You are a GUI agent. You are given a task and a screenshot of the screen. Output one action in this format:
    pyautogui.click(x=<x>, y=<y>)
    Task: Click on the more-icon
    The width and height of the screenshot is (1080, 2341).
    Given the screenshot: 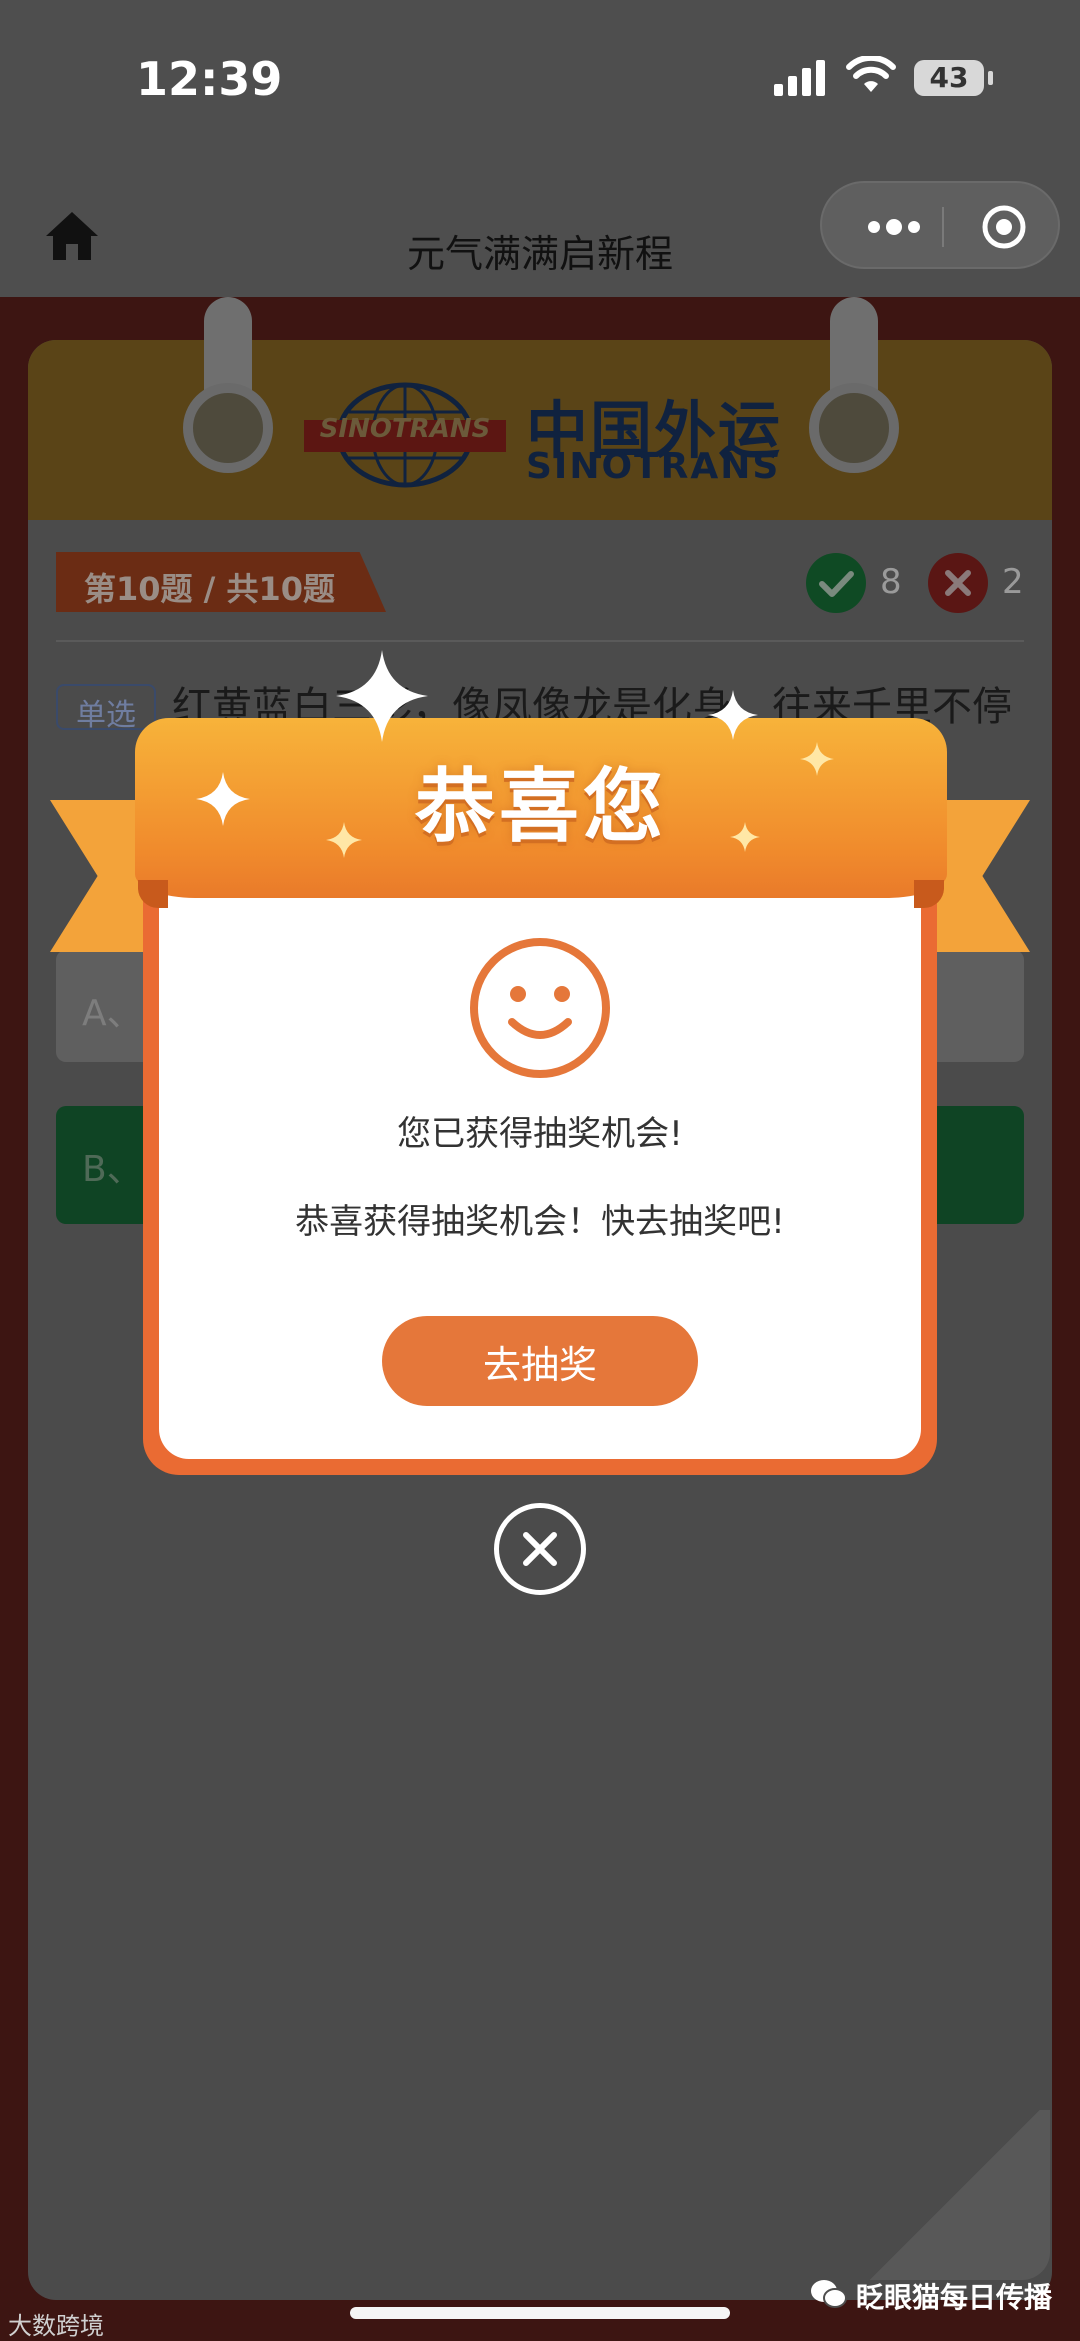 What is the action you would take?
    pyautogui.click(x=894, y=227)
    